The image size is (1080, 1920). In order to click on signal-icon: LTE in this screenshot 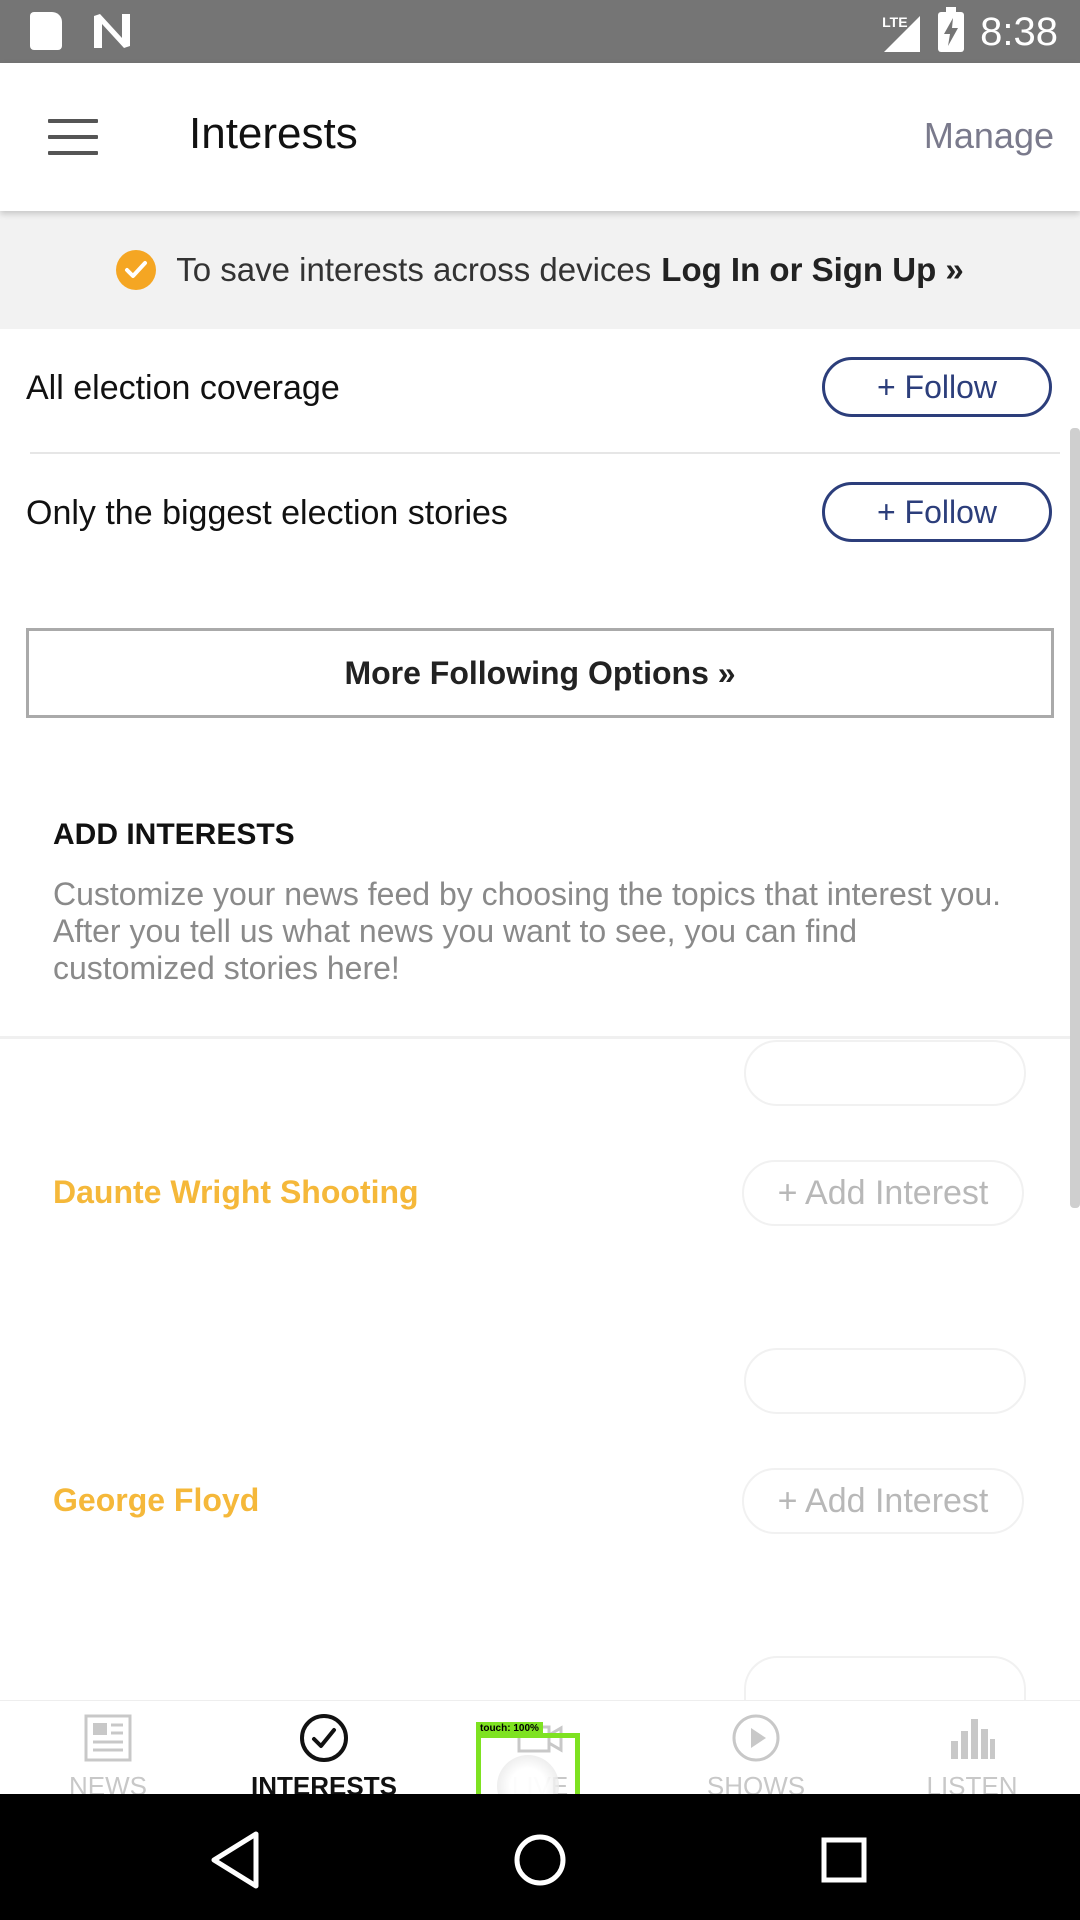, I will do `click(902, 32)`.